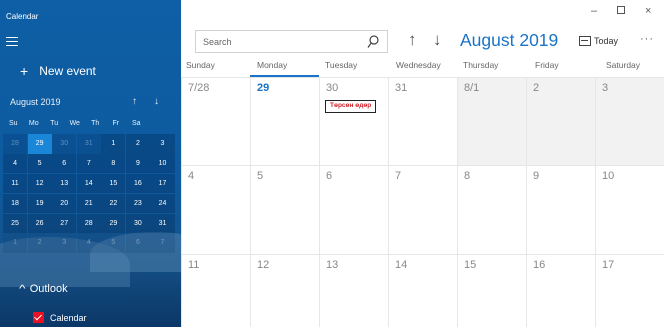 The width and height of the screenshot is (664, 327). What do you see at coordinates (647, 39) in the screenshot?
I see `more-options-icon: ···` at bounding box center [647, 39].